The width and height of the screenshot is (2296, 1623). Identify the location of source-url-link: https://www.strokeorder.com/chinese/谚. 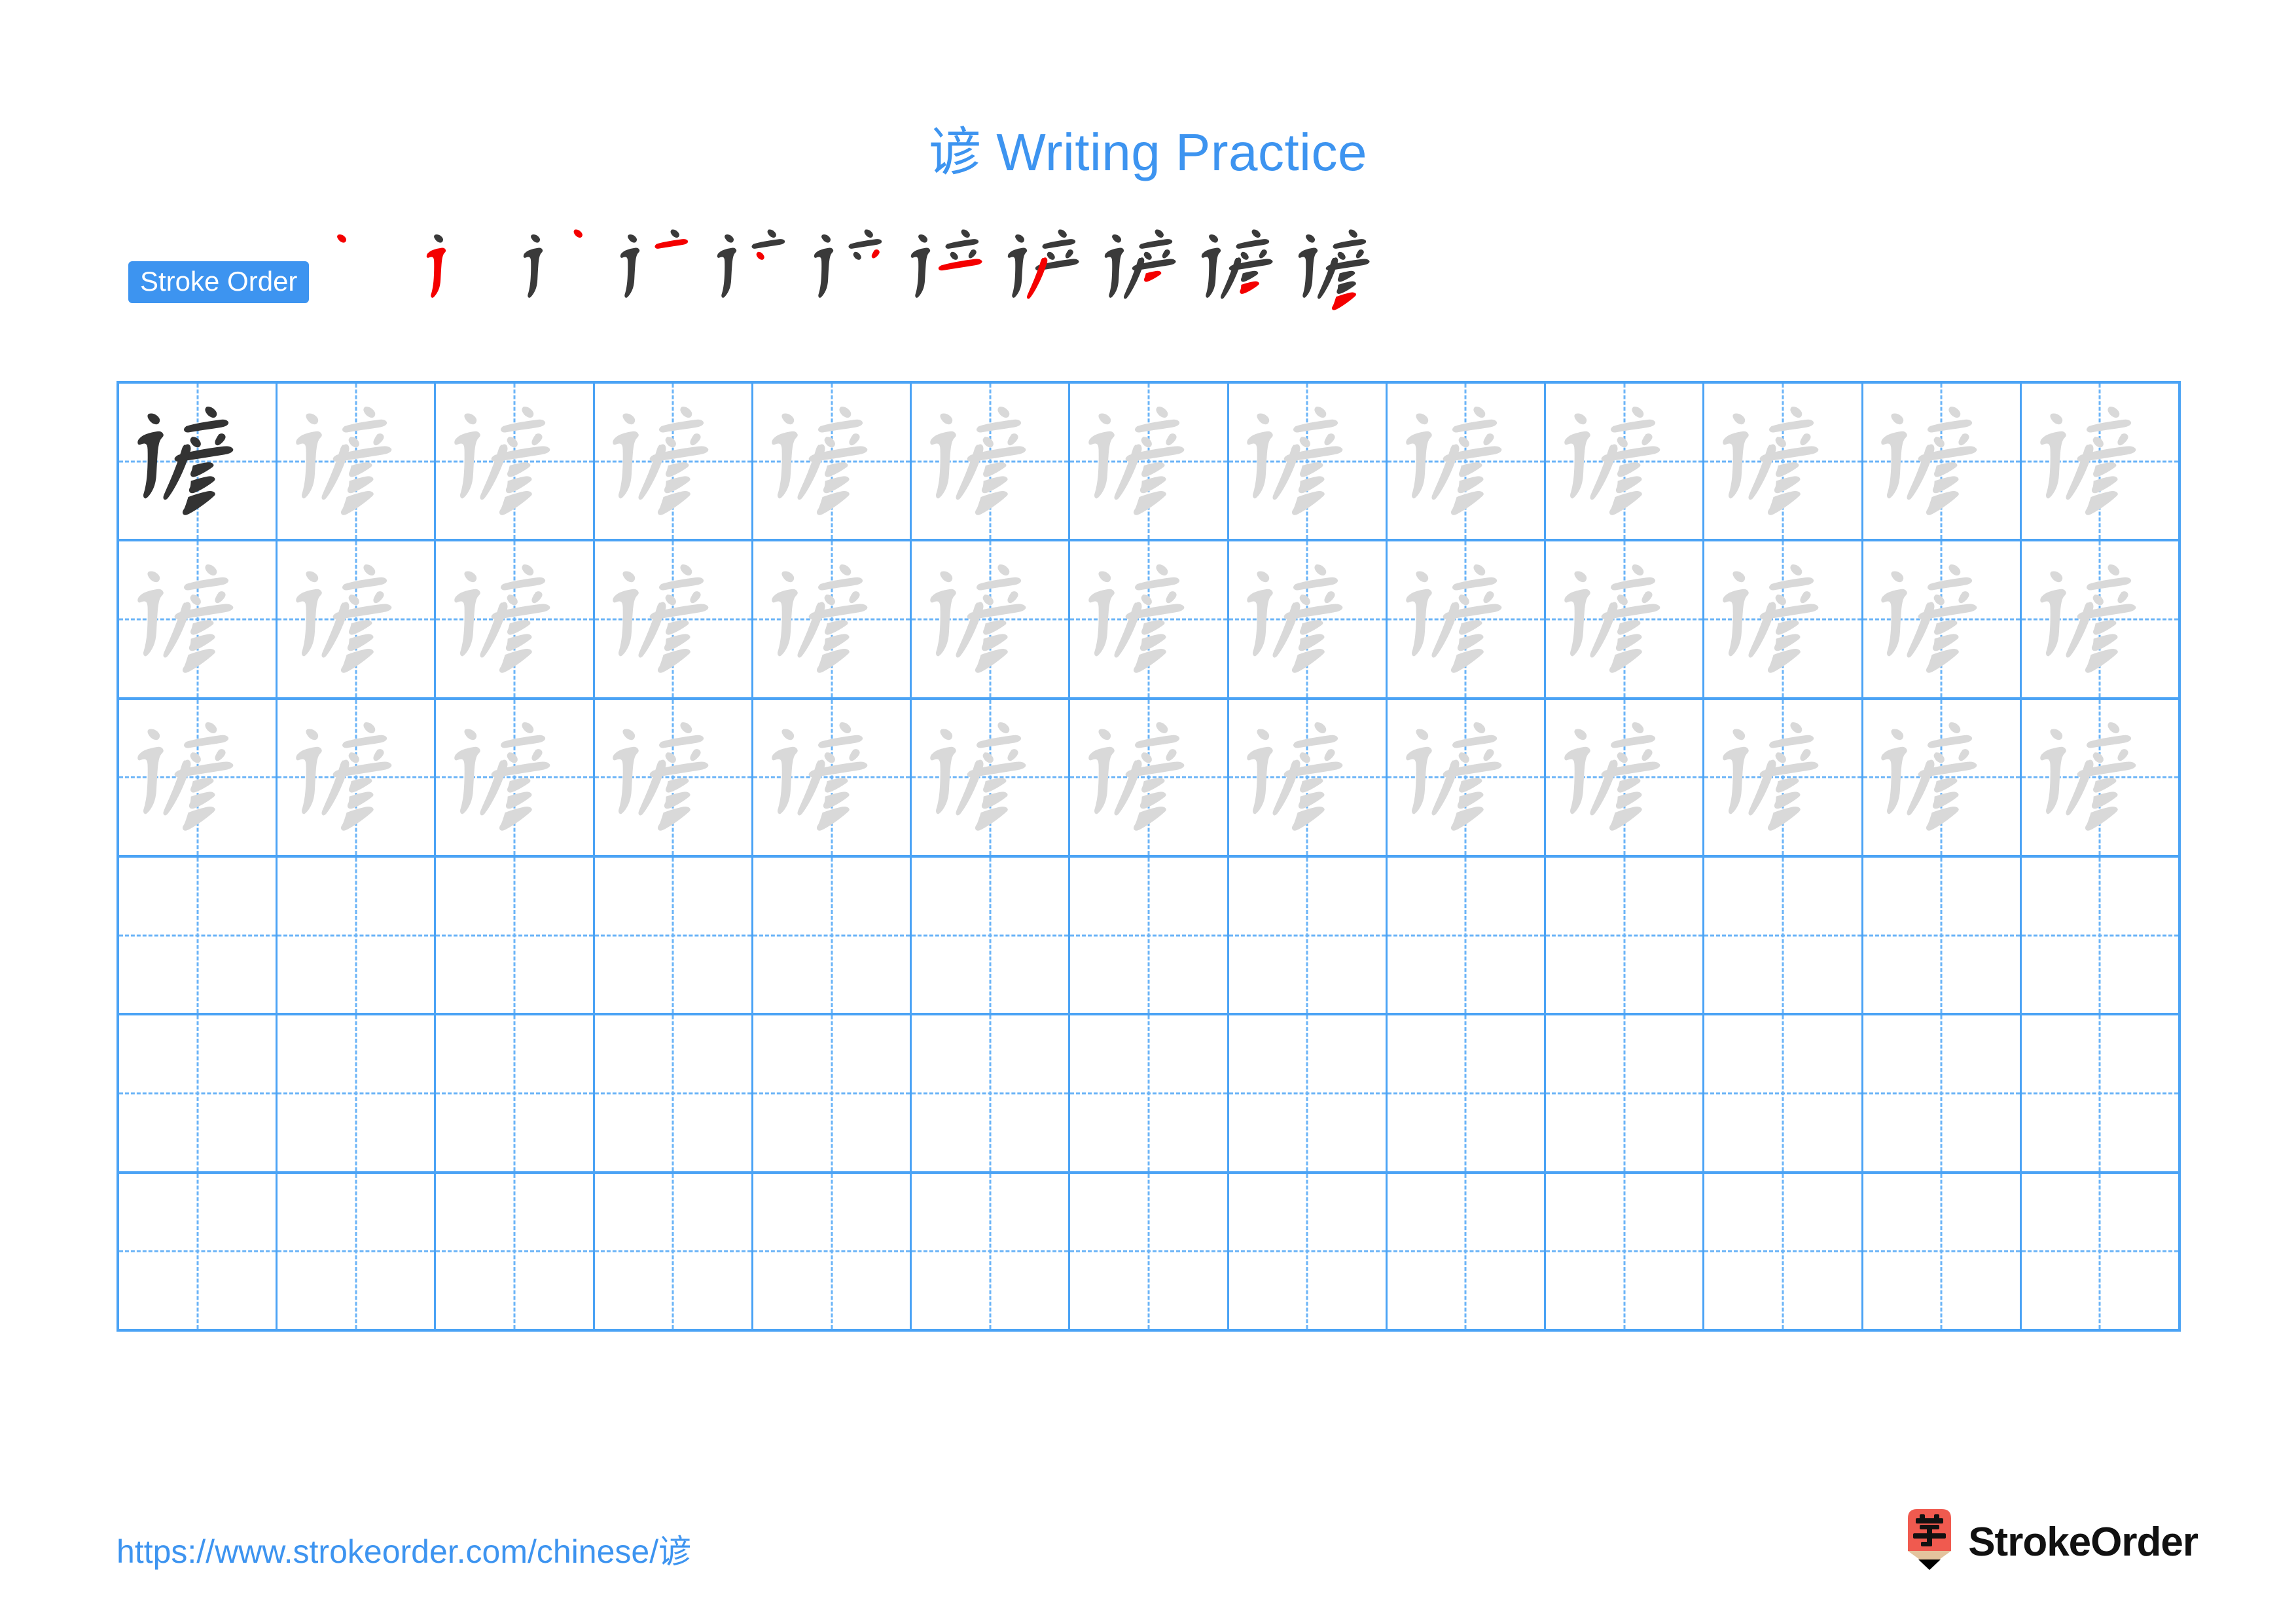
(404, 1549).